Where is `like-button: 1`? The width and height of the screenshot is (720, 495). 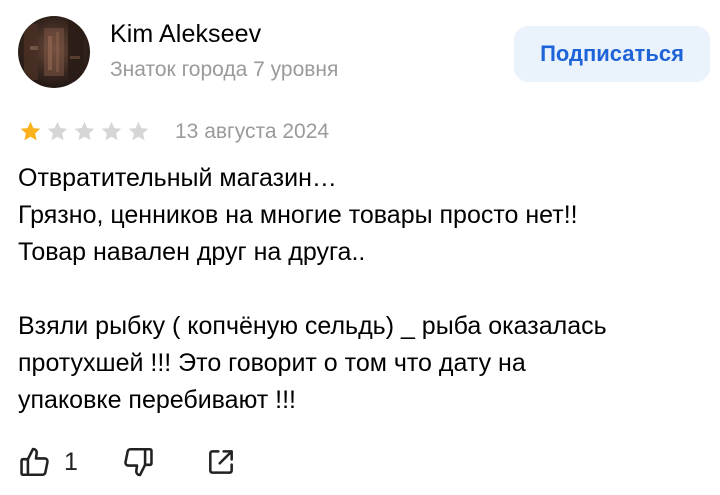
like-button: 1 is located at coordinates (48, 462).